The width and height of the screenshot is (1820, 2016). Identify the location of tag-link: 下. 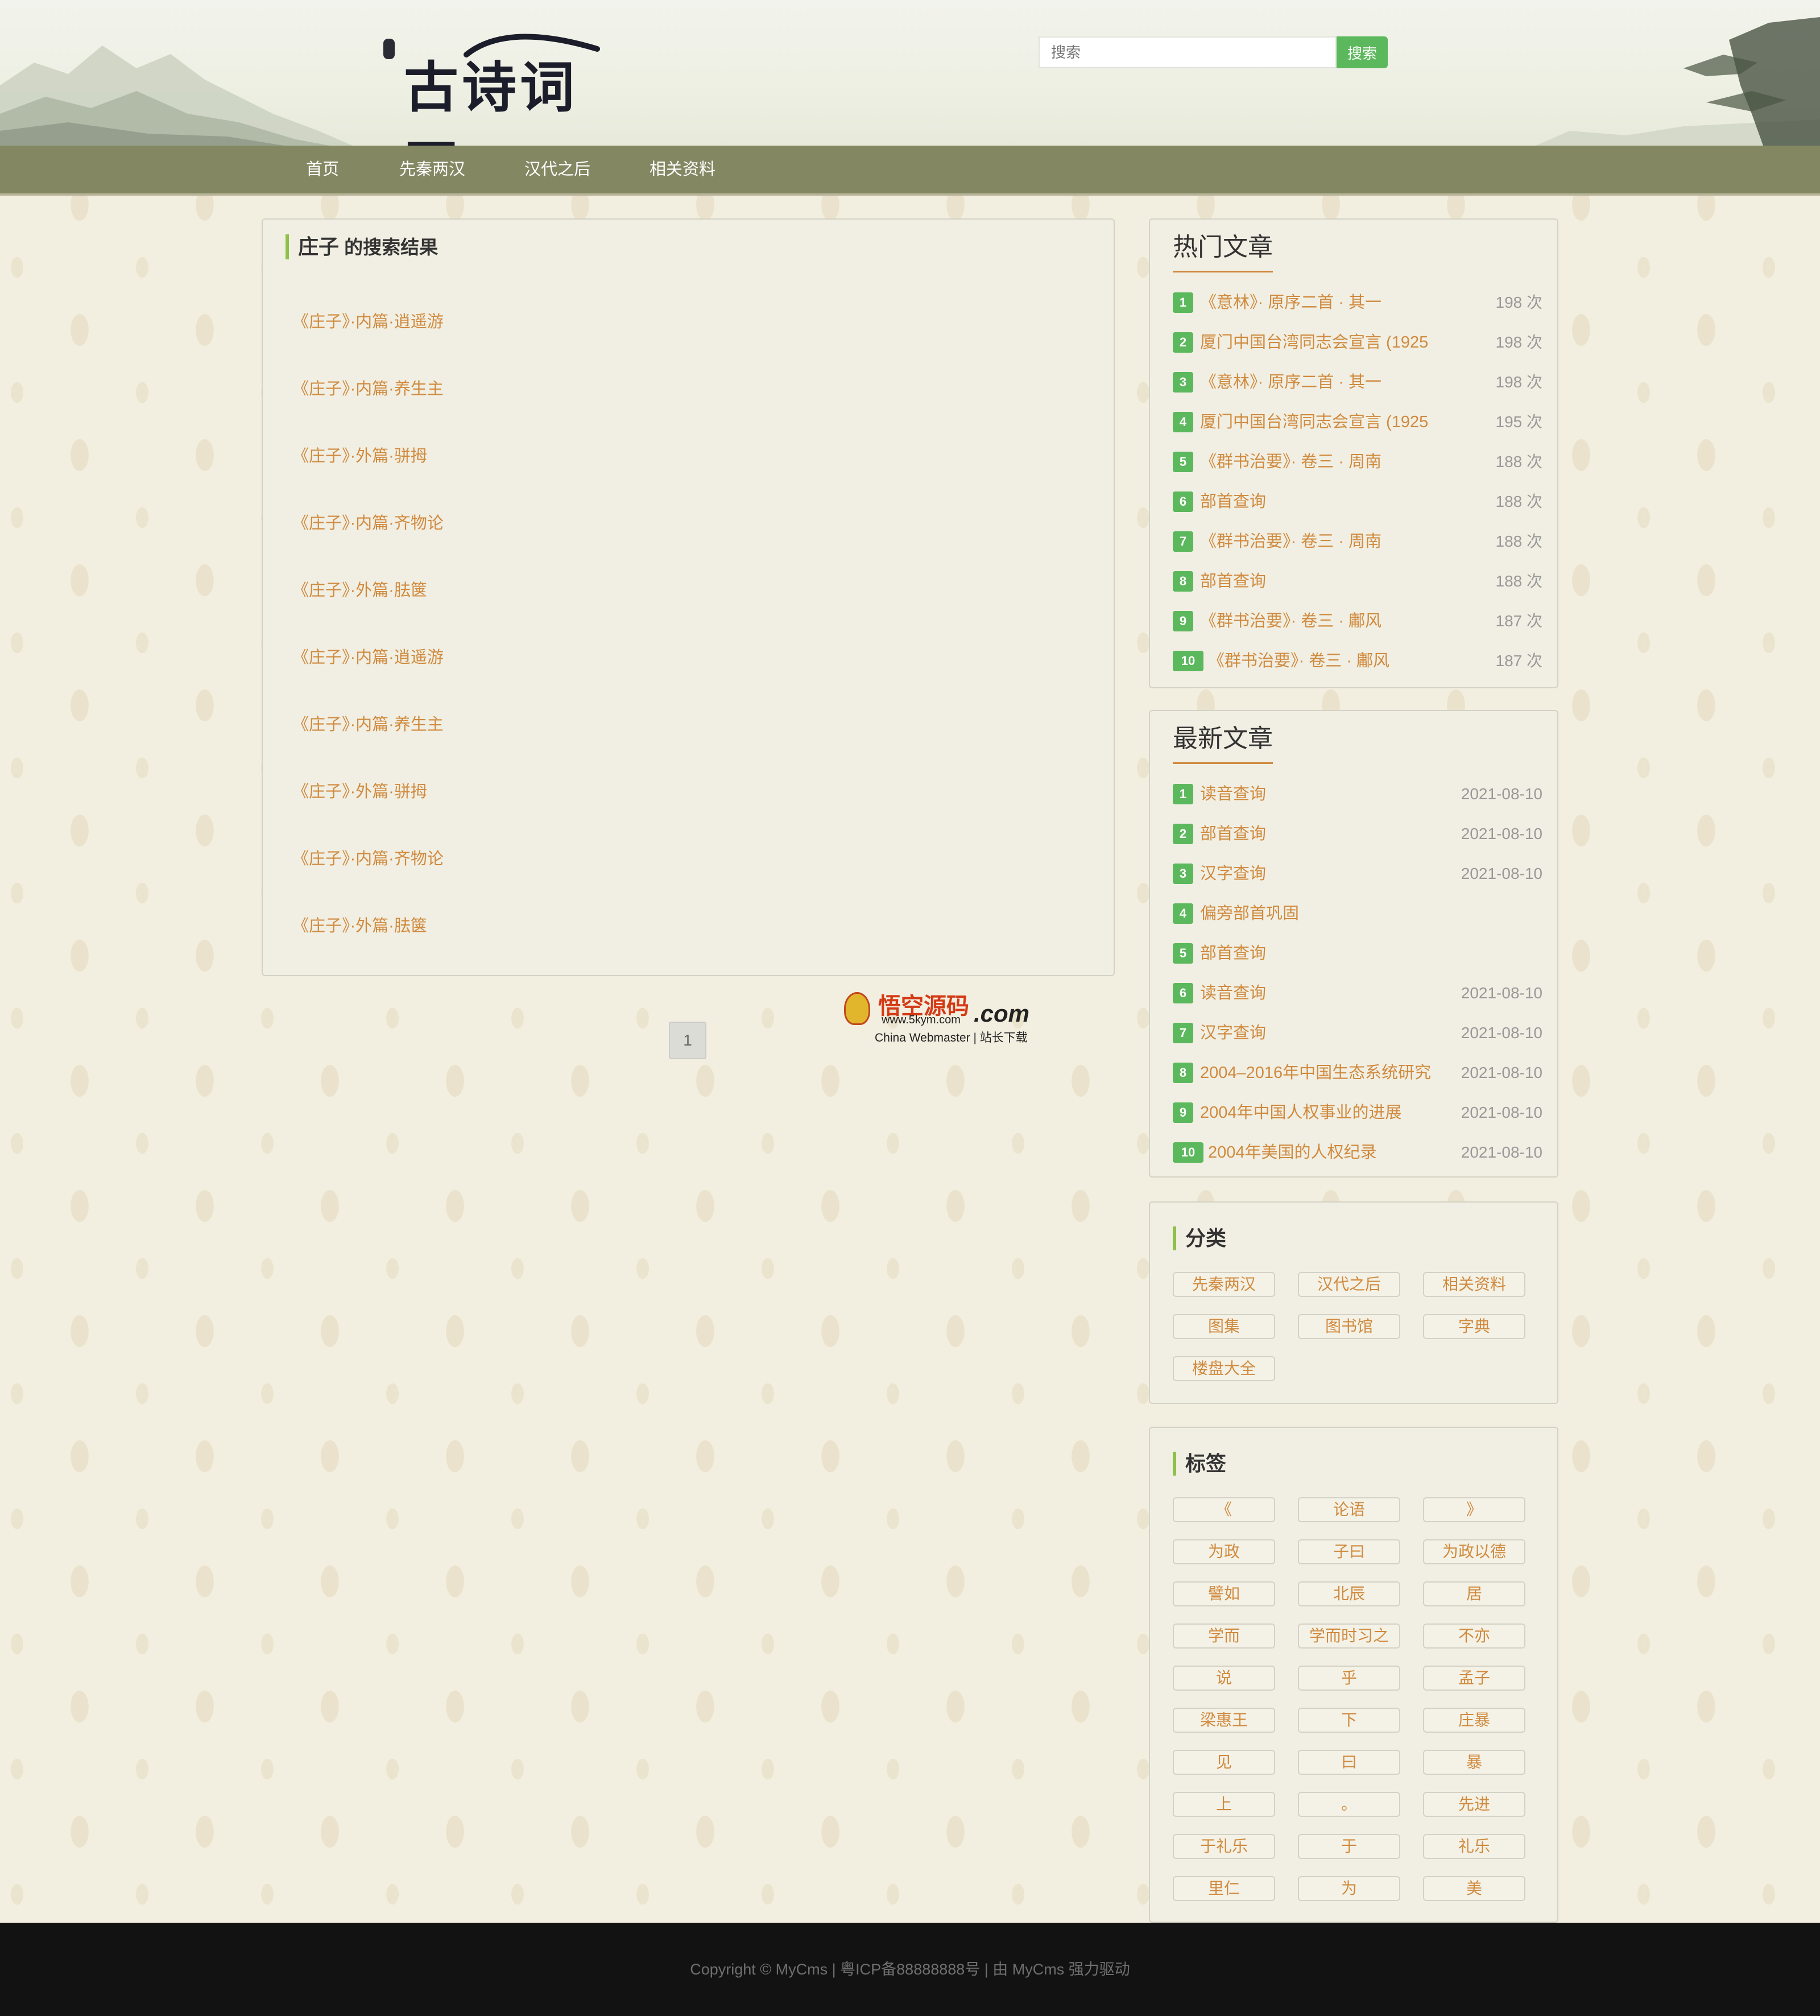
(1349, 1720).